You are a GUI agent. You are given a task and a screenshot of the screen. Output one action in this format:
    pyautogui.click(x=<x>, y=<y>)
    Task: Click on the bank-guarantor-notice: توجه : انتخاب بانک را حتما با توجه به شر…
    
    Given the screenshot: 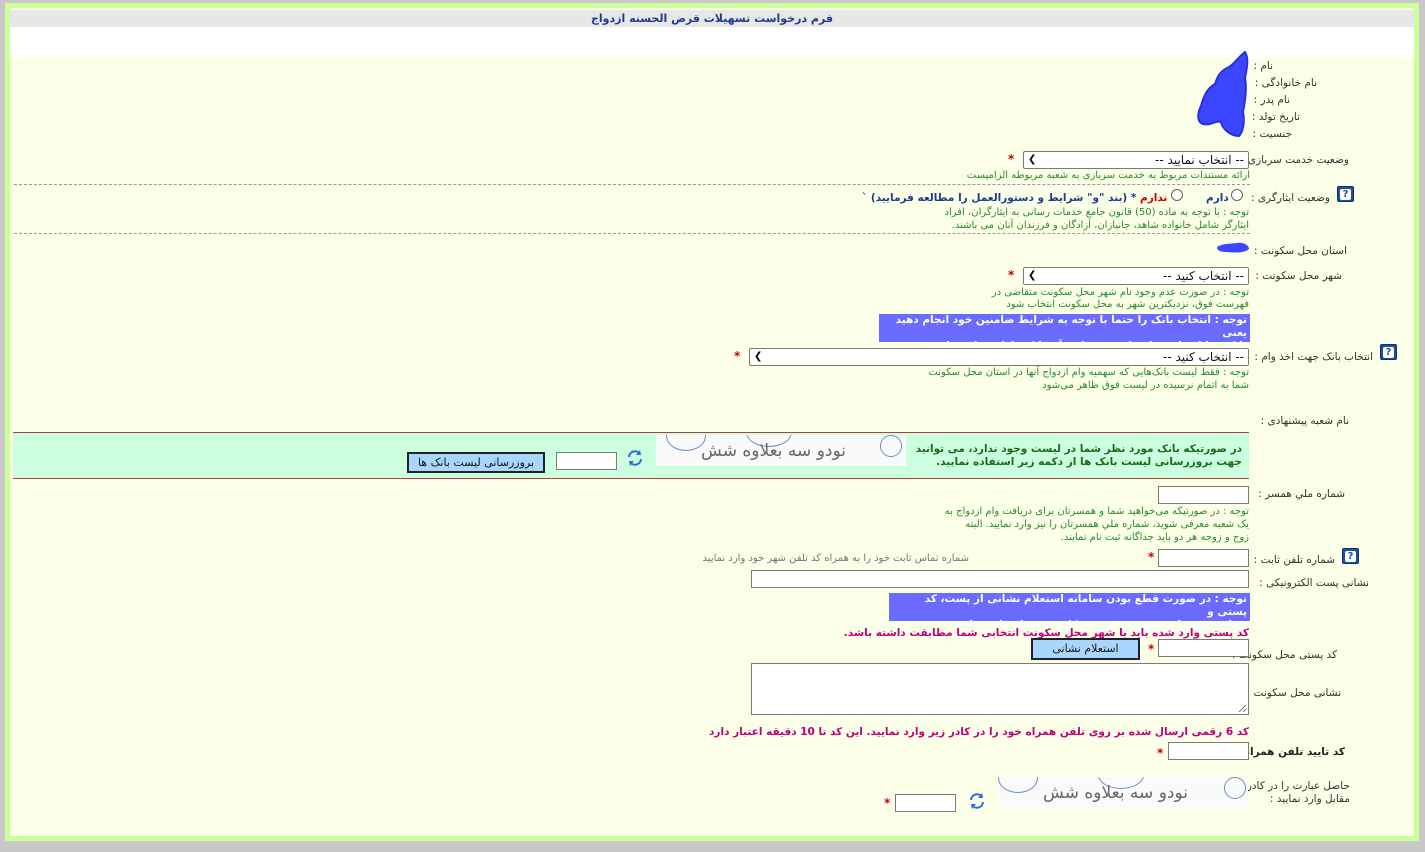 What is the action you would take?
    pyautogui.click(x=1064, y=333)
    